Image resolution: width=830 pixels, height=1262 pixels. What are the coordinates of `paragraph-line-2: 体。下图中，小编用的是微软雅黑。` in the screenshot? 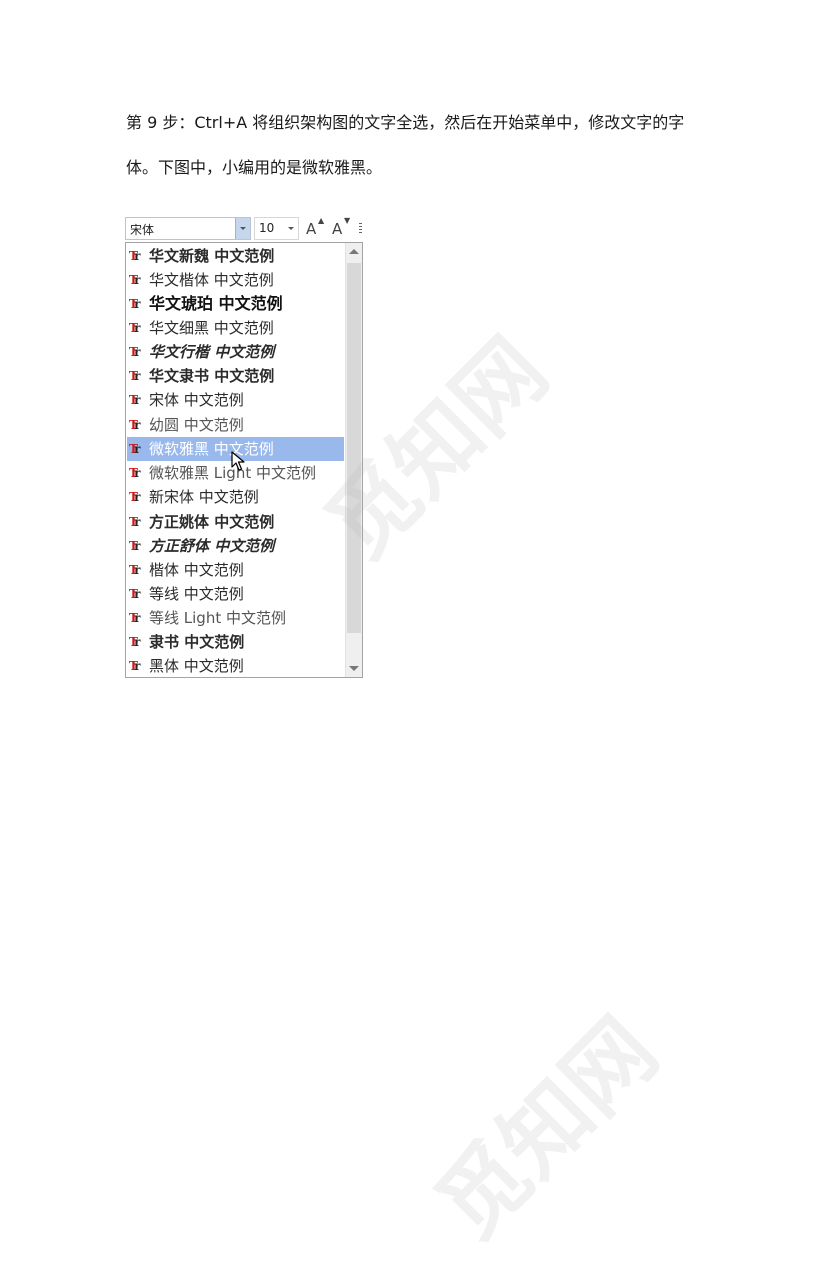 It's located at (254, 167).